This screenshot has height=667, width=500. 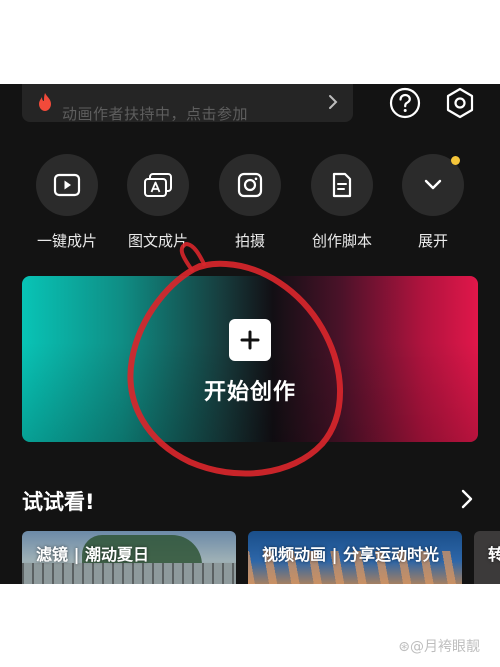 I want to click on promo-text: 动画作者扶持中，点击参加, so click(x=155, y=114).